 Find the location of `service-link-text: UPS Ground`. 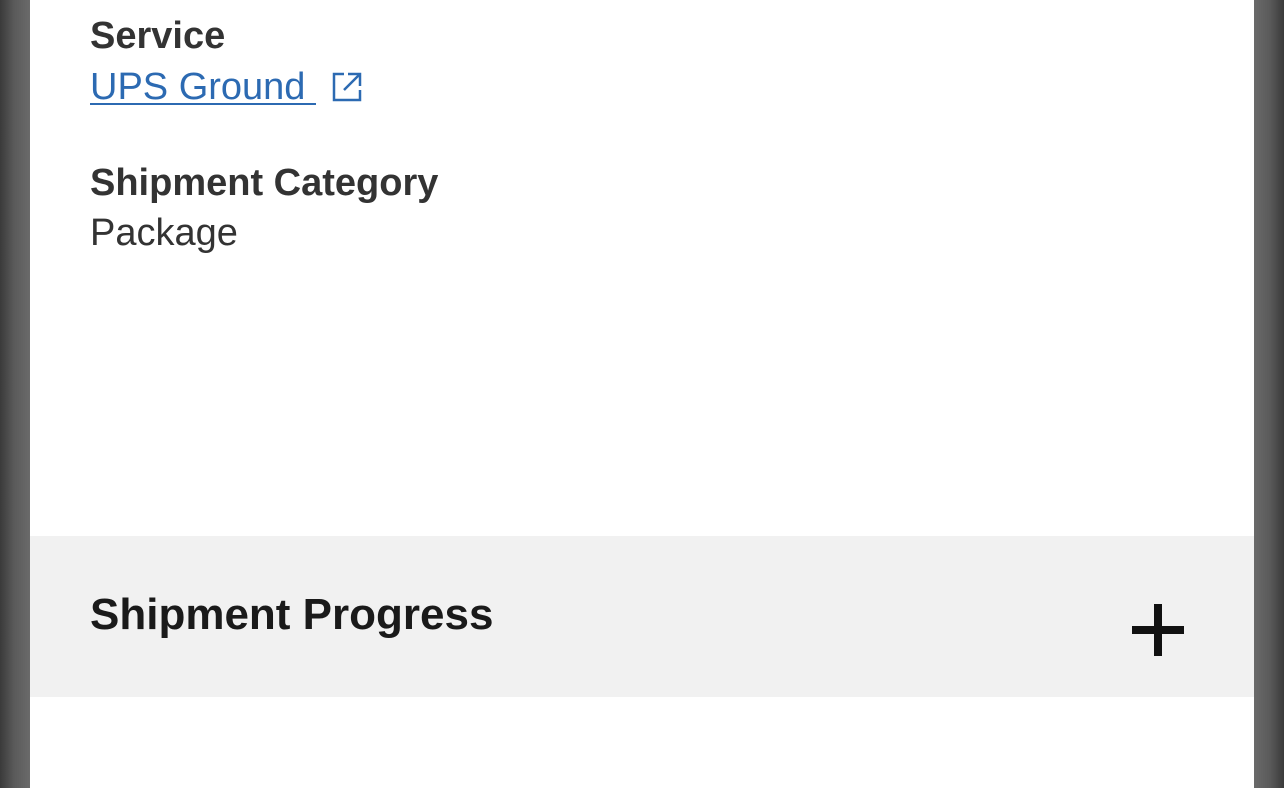

service-link-text: UPS Ground is located at coordinates (203, 87).